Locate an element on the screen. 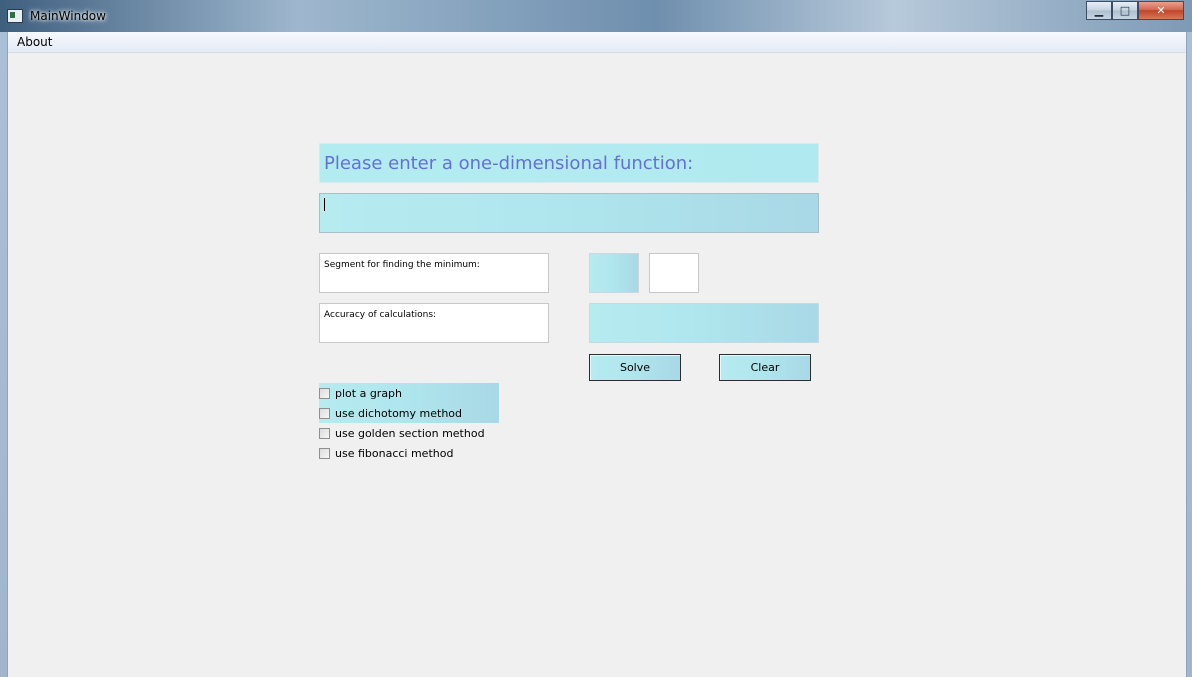  window-controls: ▁ □ ✕ is located at coordinates (1135, 10).